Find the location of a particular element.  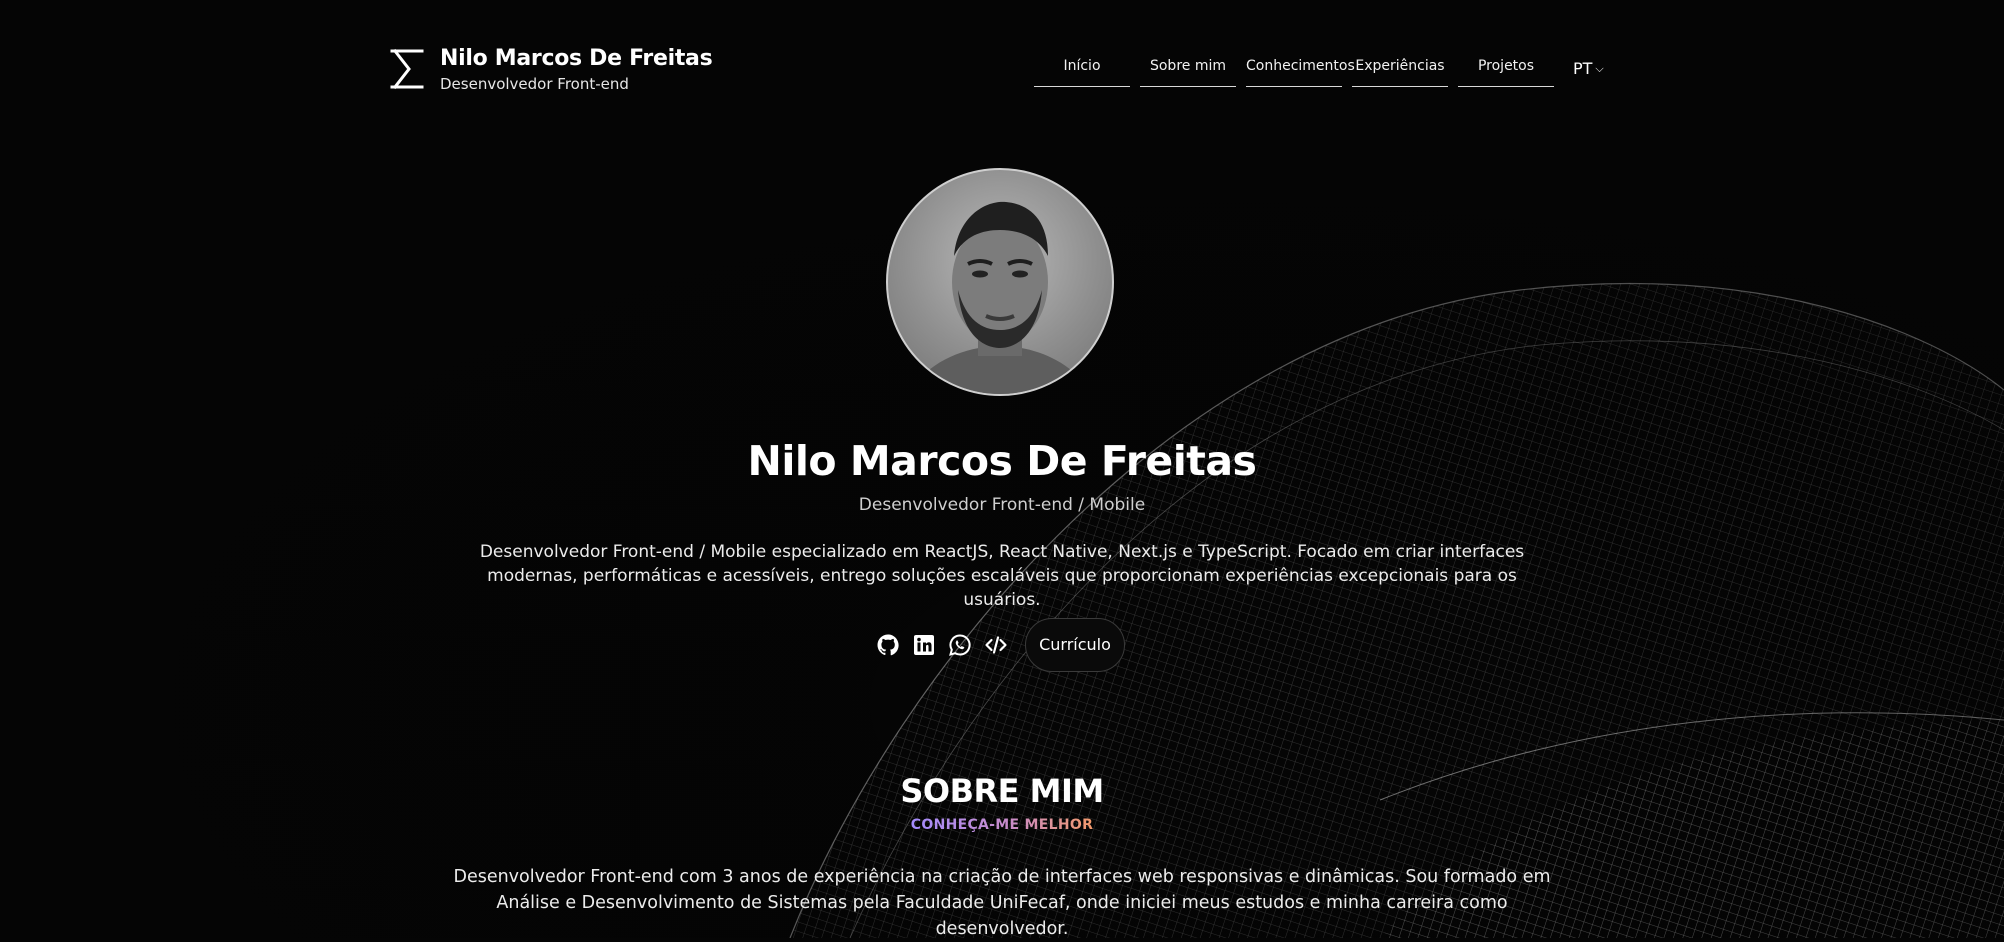

avatar-portrait is located at coordinates (1000, 297).